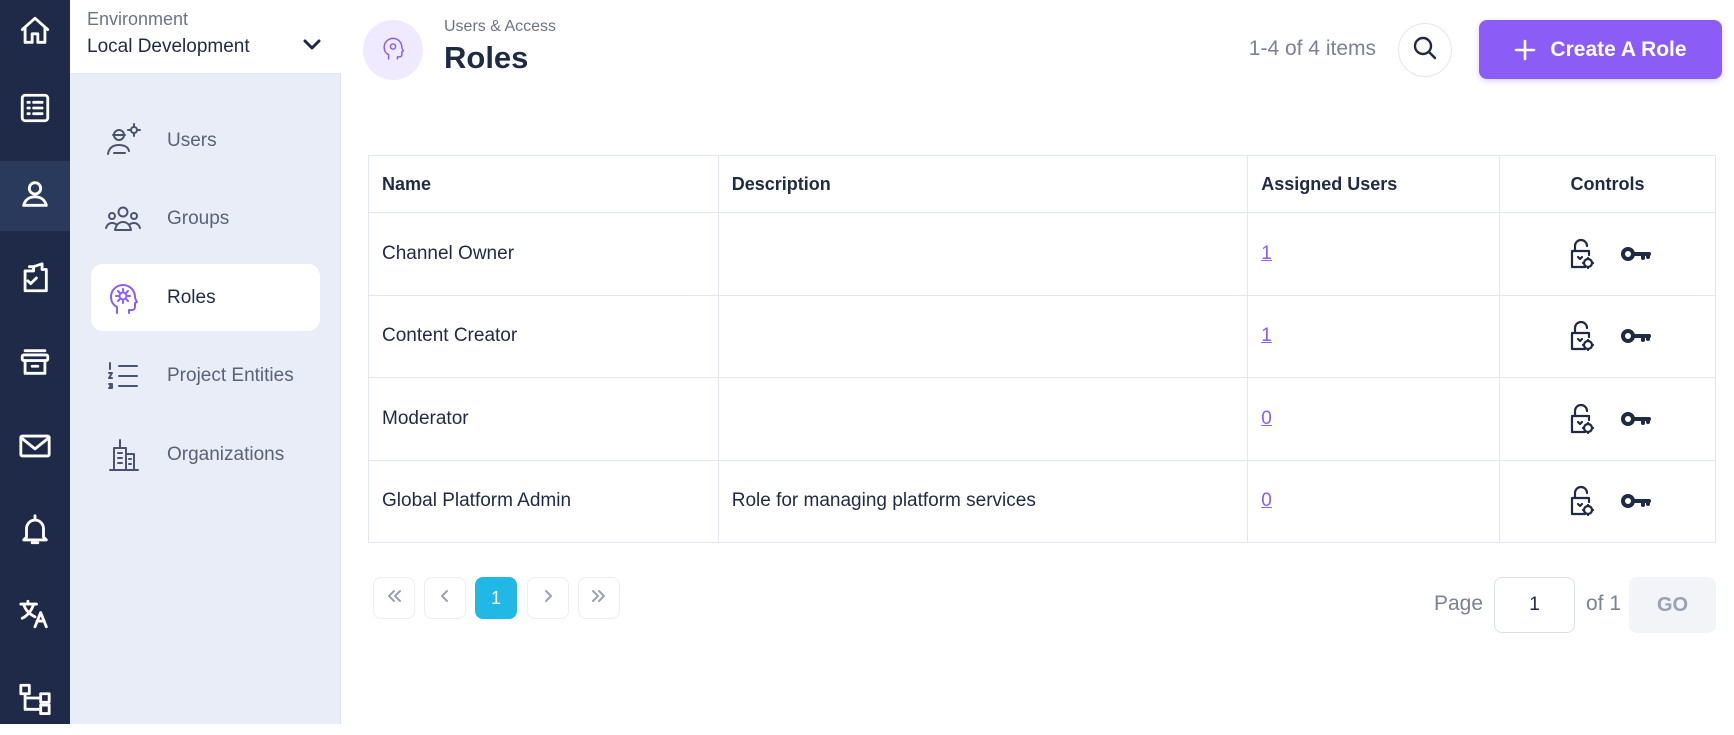  I want to click on sidebar-item-project-entities: Project Entities, so click(205, 375).